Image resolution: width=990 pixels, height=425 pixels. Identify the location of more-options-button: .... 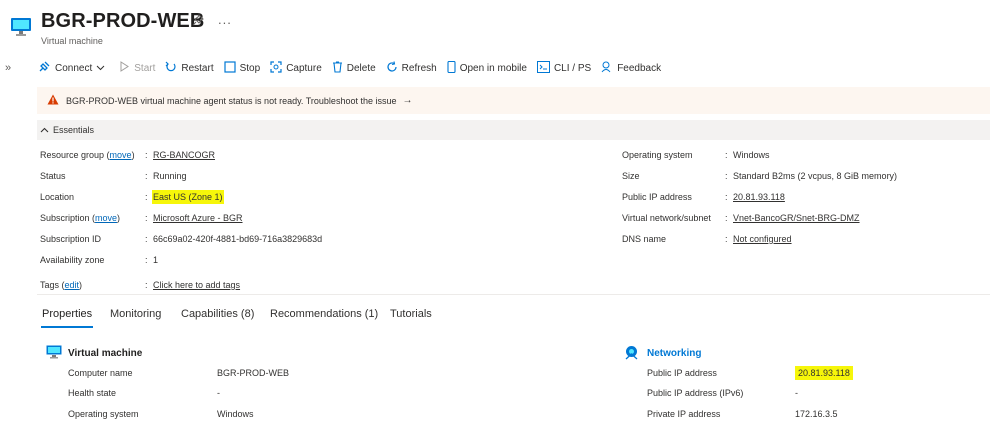
(225, 19).